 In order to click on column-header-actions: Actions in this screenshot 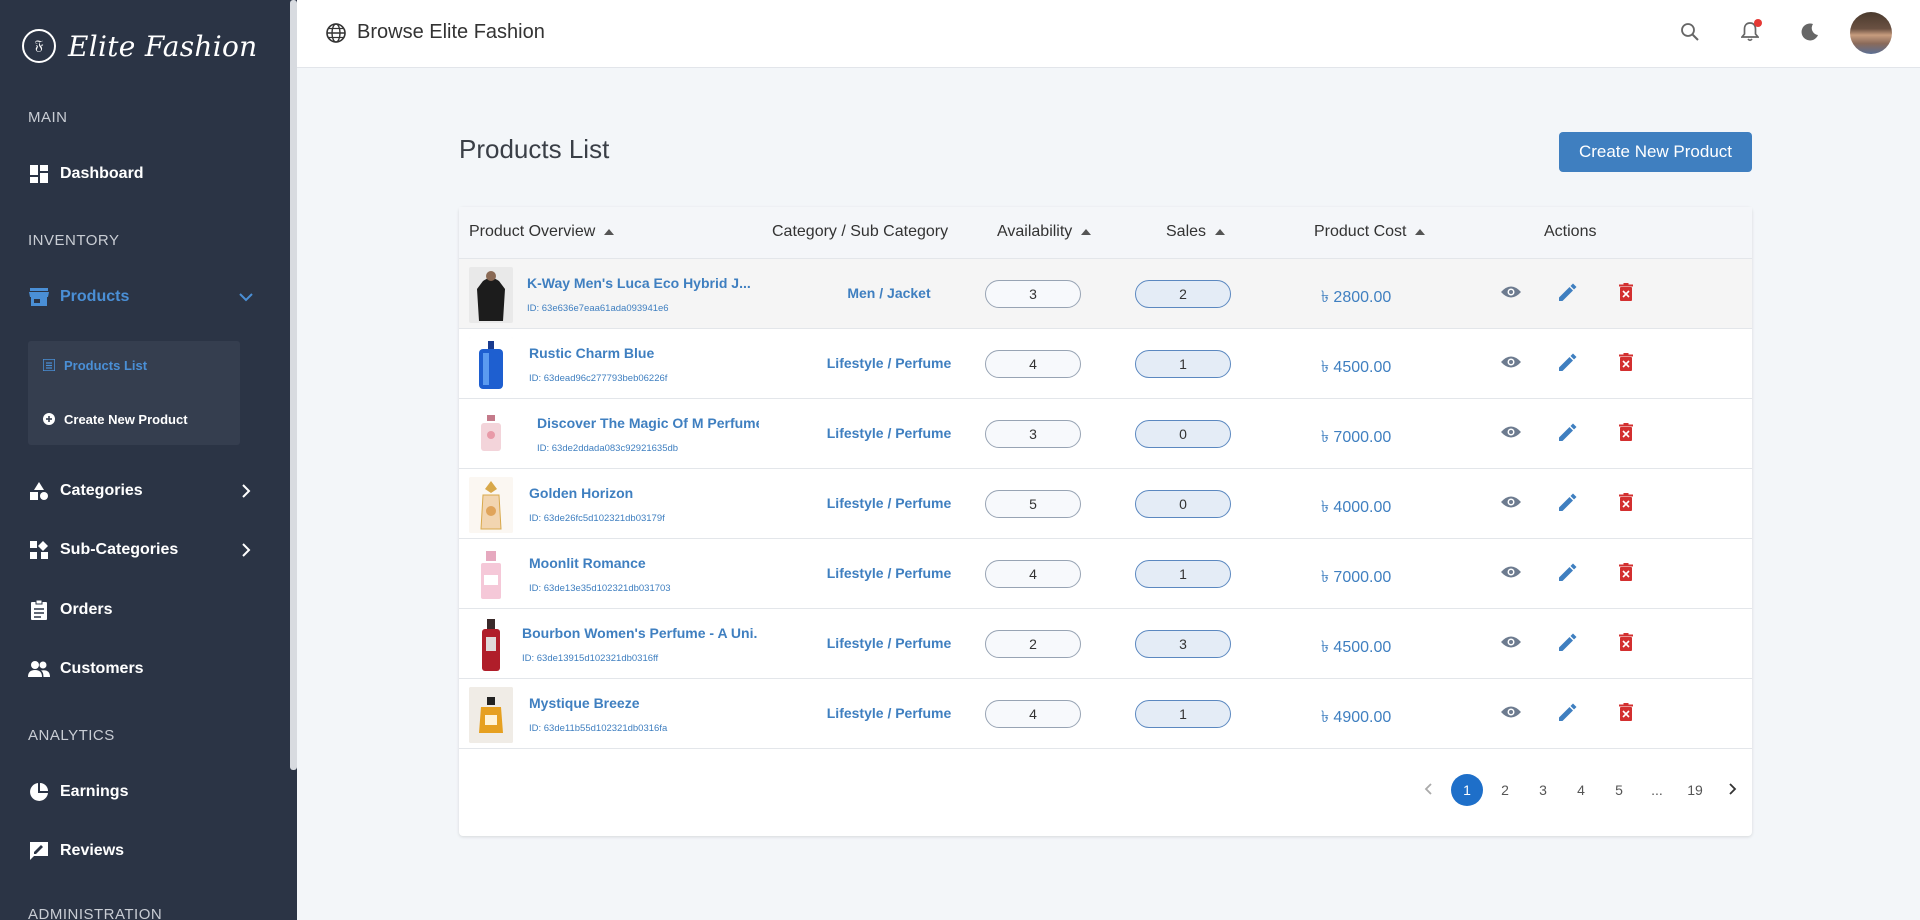, I will do `click(1570, 232)`.